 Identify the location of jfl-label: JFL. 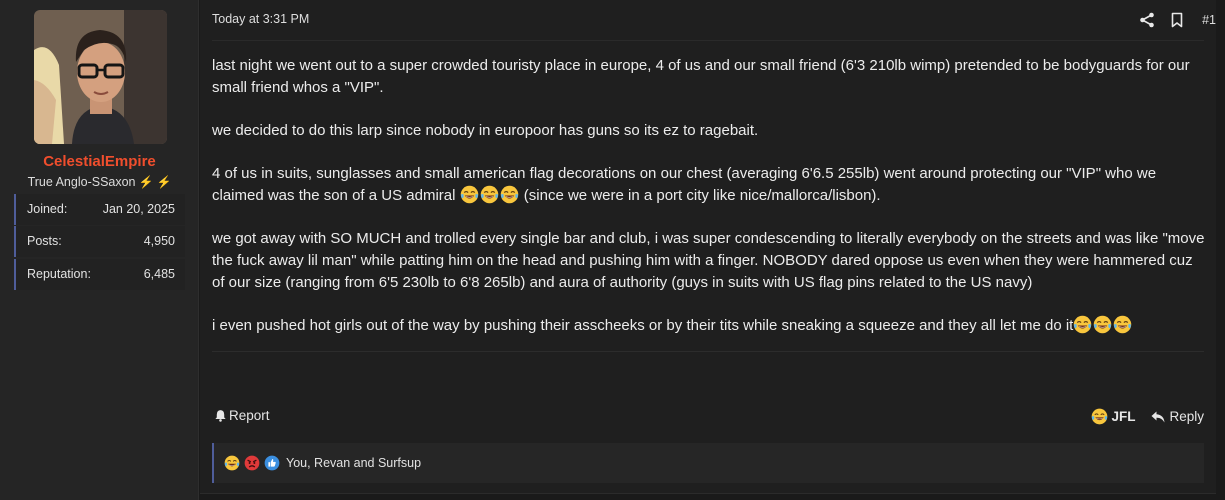
(1123, 416).